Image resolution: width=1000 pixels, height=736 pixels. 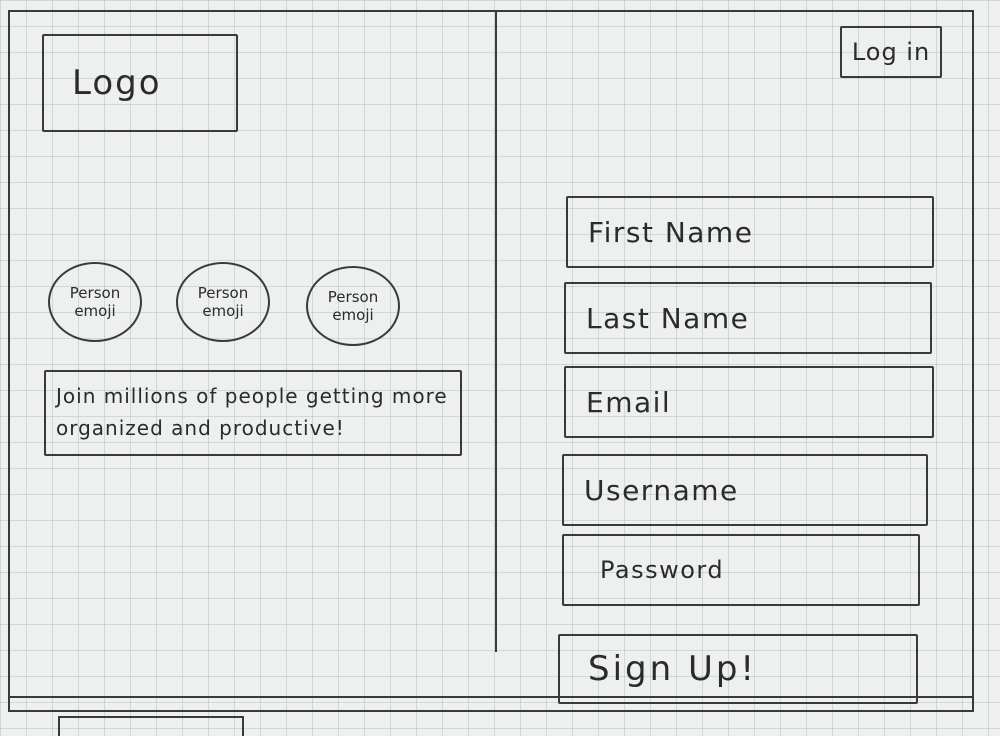 I want to click on email-field, so click(x=749, y=402).